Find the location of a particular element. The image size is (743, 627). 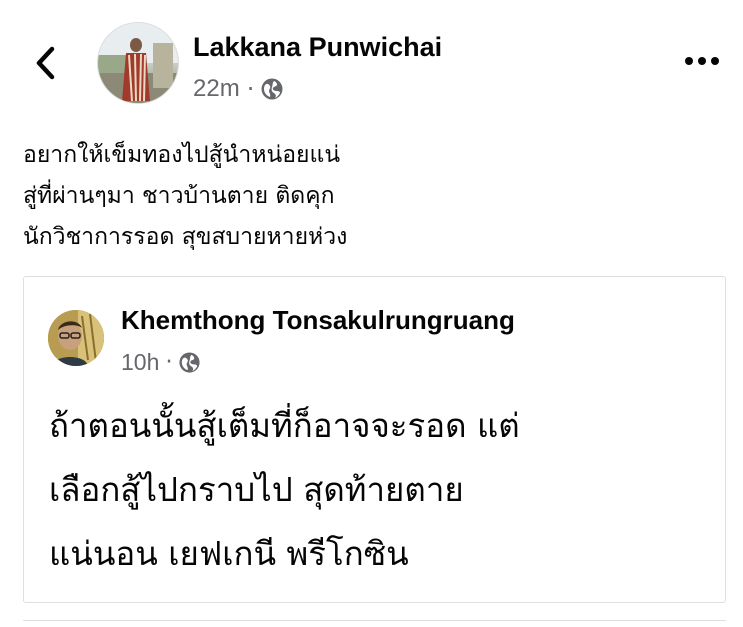

author-name: Lakkana Punwichai is located at coordinates (317, 47).